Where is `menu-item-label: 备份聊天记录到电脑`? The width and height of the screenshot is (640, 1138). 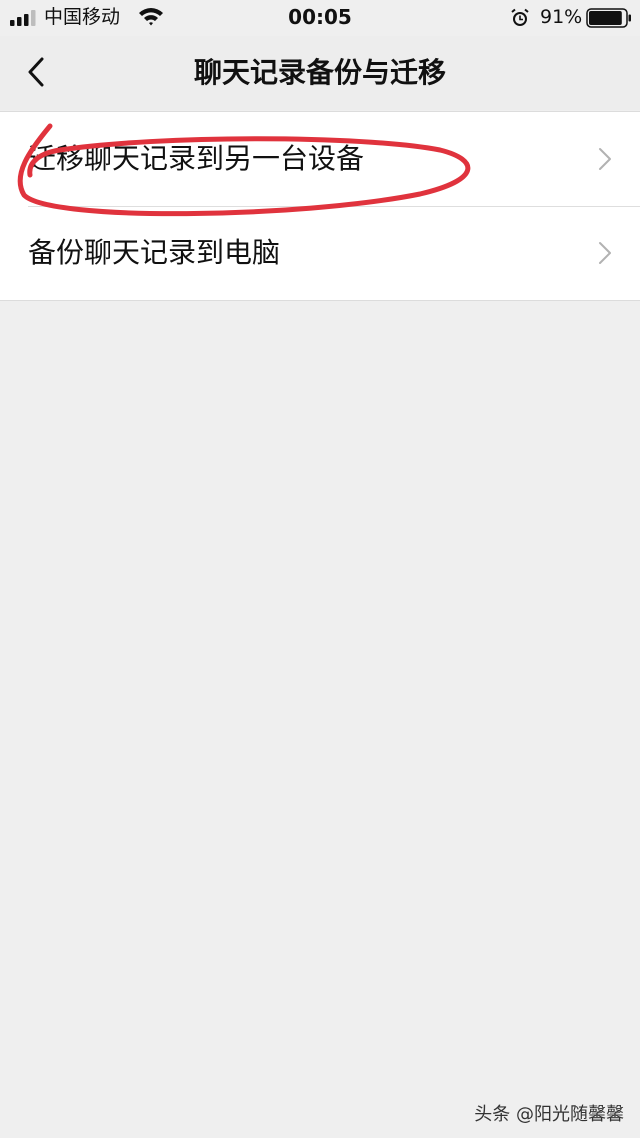 menu-item-label: 备份聊天记录到电脑 is located at coordinates (154, 252).